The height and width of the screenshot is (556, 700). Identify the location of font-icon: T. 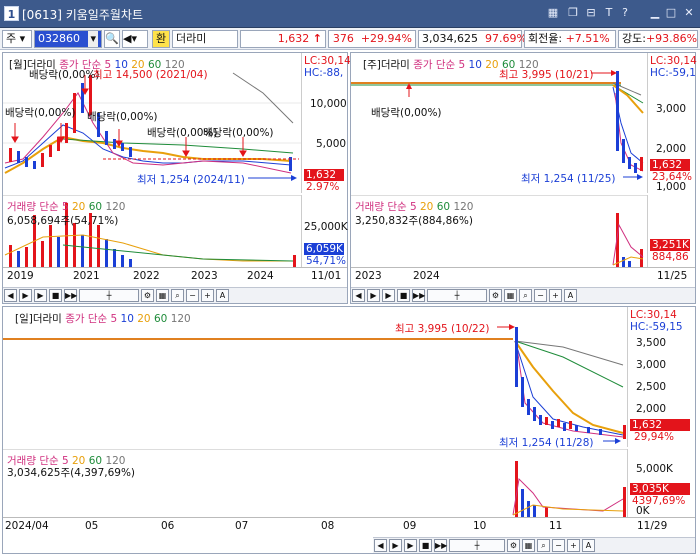
(609, 13).